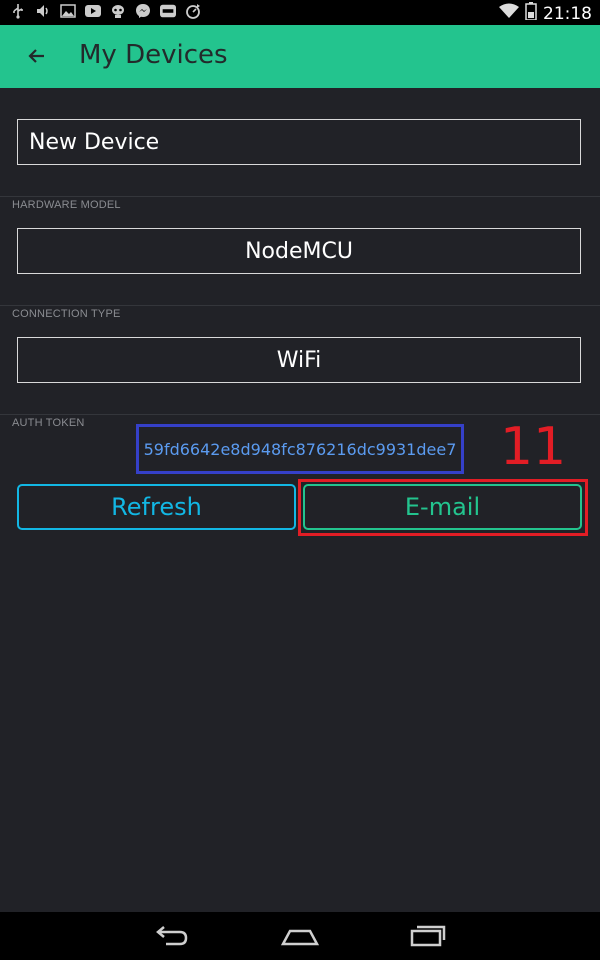 This screenshot has height=960, width=600. What do you see at coordinates (48, 423) in the screenshot?
I see `auth-token-label: AUTH TOKEN` at bounding box center [48, 423].